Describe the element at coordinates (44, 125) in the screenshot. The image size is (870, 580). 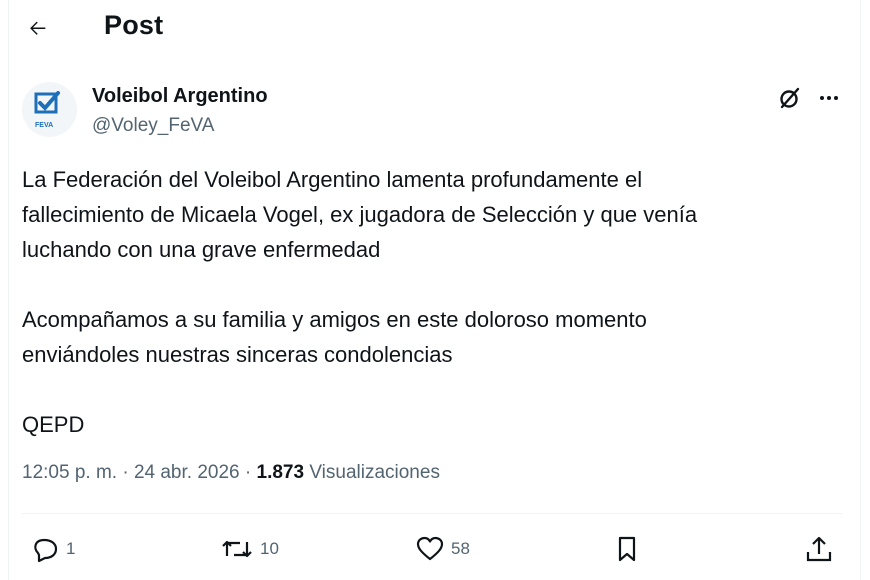
I see `avatar-text: FEVA` at that location.